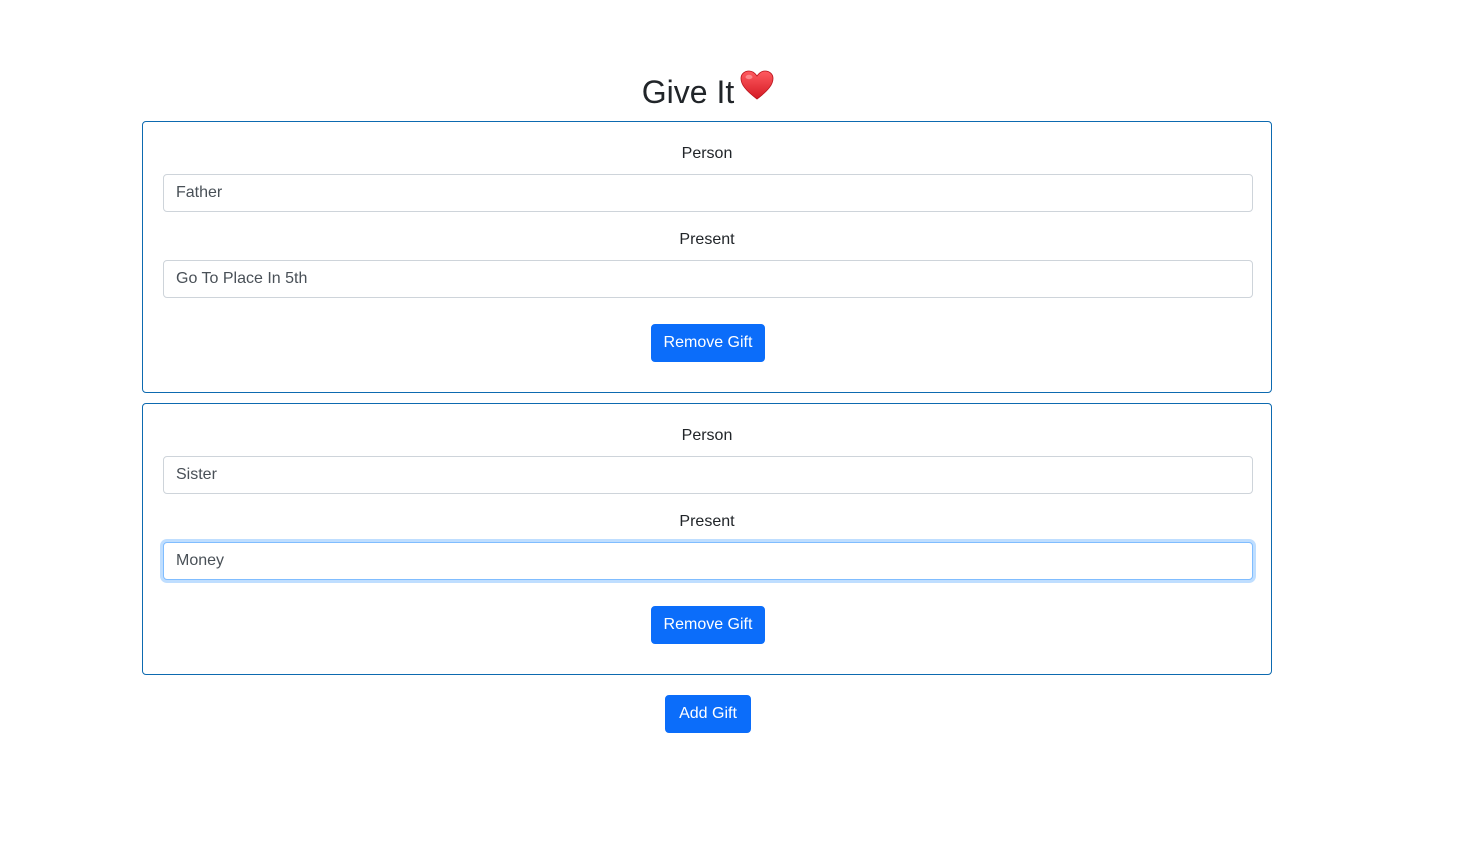  I want to click on page-title-text: Give It, so click(688, 92).